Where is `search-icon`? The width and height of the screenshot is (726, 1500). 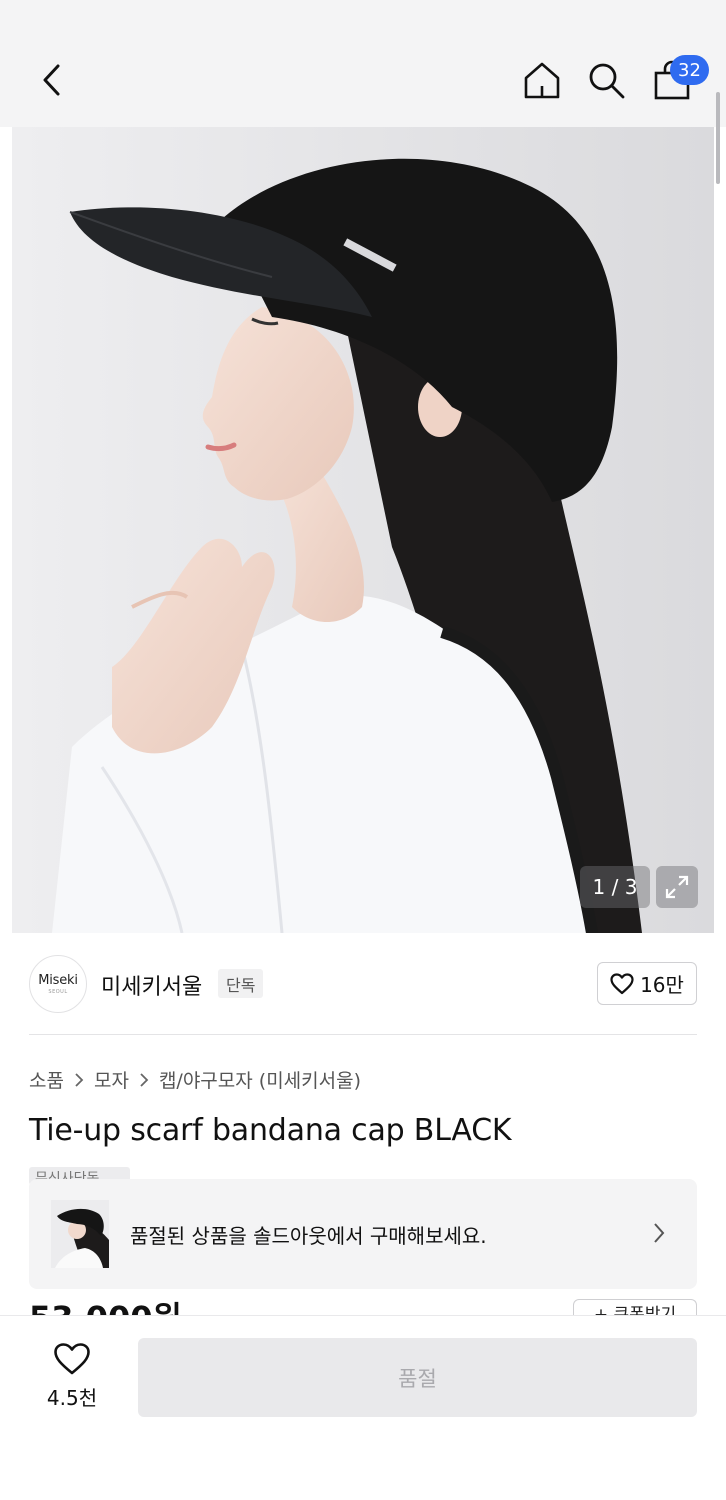
search-icon is located at coordinates (607, 81).